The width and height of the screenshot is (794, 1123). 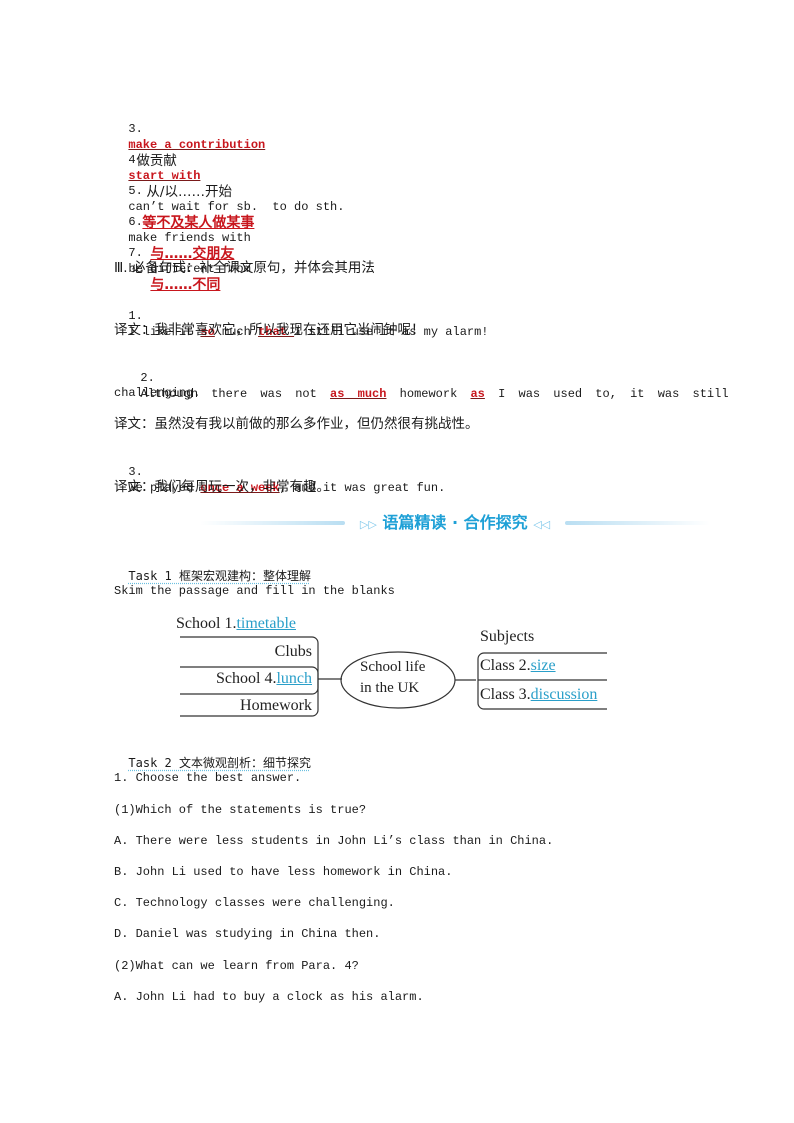 I want to click on translation-text: 译文：虽然没有我以前做的那么多作业，但仍然很有挑战性。, so click(x=296, y=424).